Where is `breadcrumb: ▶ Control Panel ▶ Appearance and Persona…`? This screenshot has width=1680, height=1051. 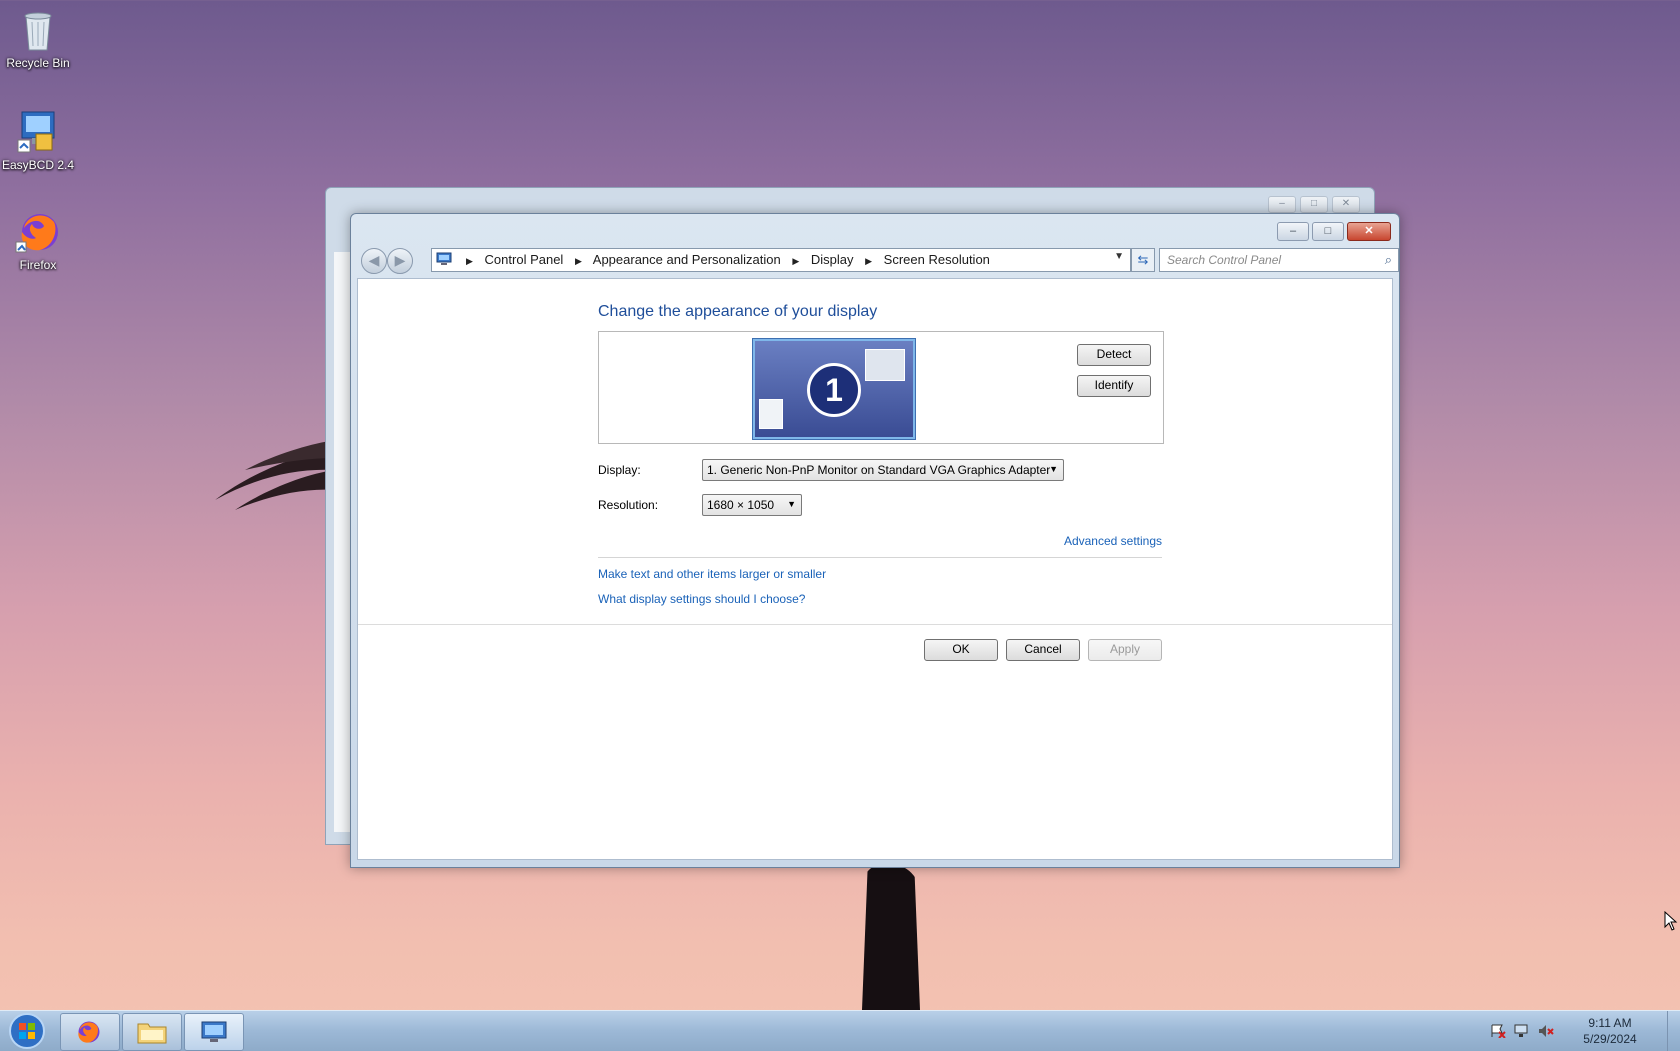
breadcrumb: ▶ Control Panel ▶ Appearance and Persona… is located at coordinates (724, 259).